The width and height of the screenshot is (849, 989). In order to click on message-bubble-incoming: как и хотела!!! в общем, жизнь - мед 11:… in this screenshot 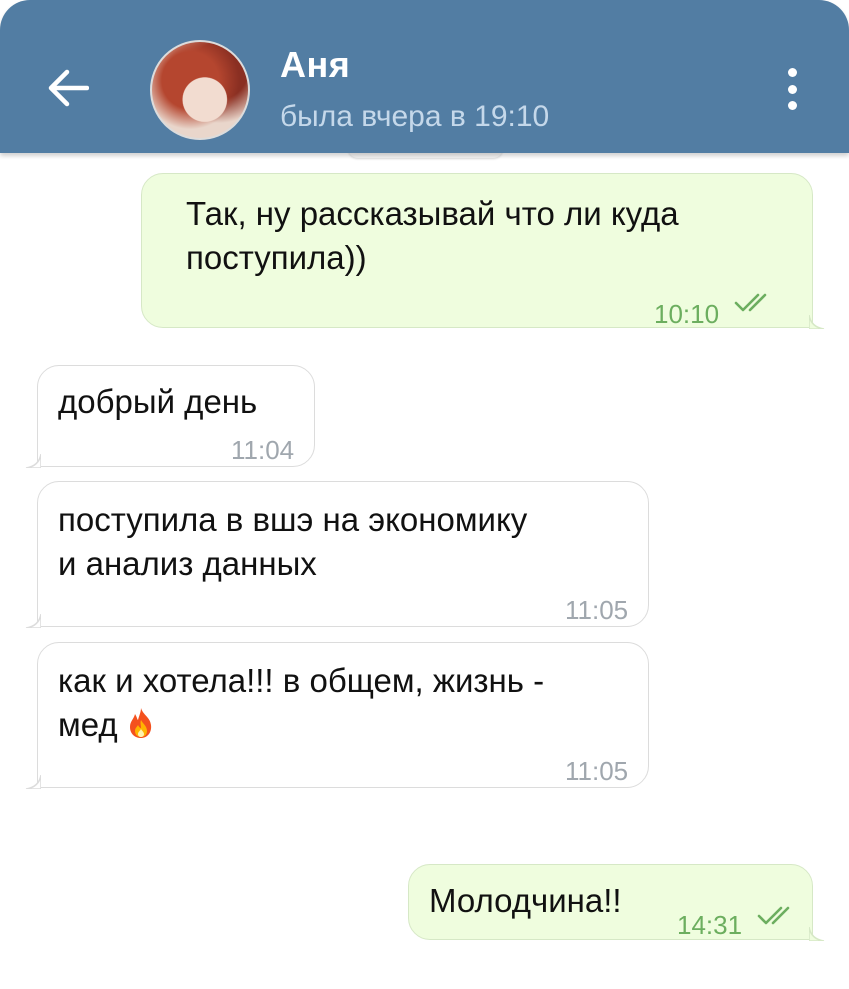, I will do `click(337, 715)`.